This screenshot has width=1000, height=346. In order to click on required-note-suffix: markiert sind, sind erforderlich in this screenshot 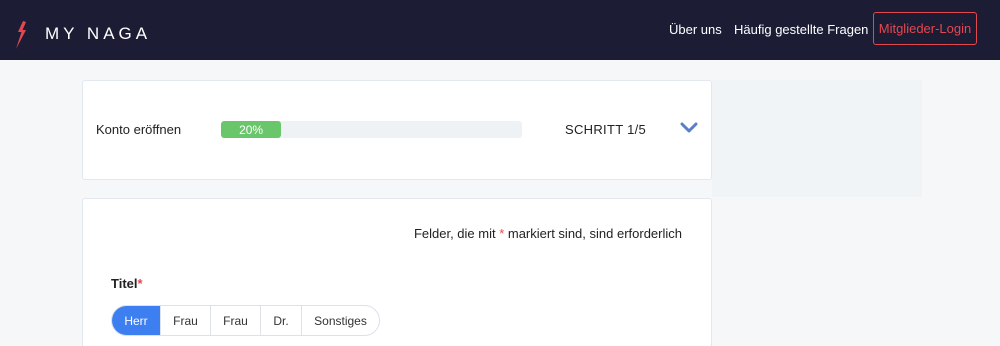, I will do `click(593, 233)`.